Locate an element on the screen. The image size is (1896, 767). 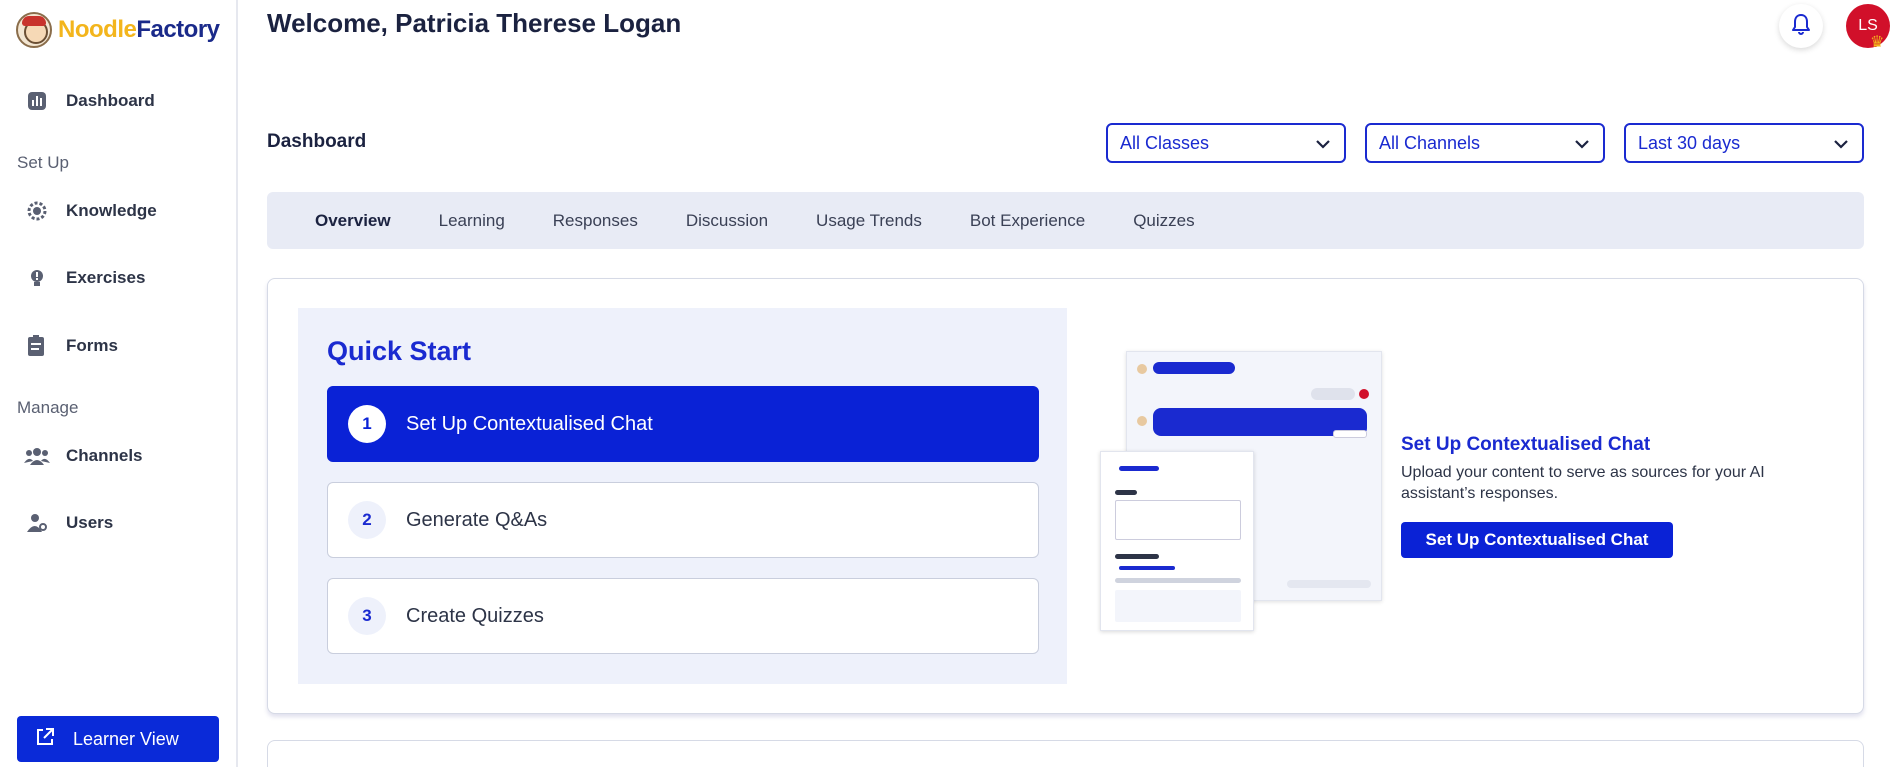
sidebar-item-exercises: Exercises is located at coordinates (84, 278).